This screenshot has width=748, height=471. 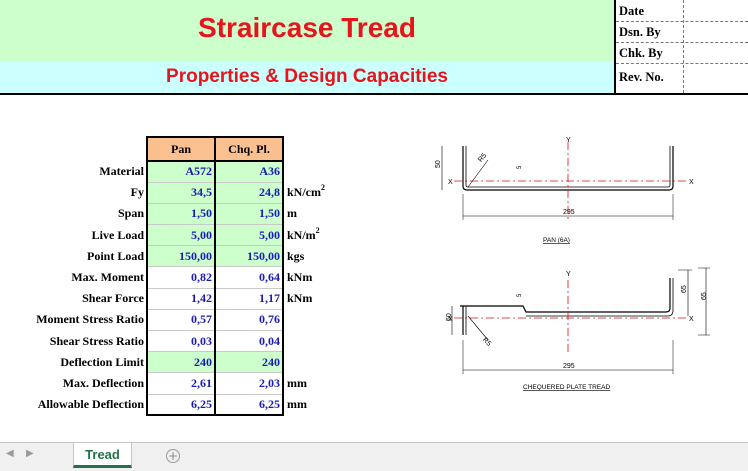 I want to click on pan-value-cell: 0,57, so click(x=181, y=320).